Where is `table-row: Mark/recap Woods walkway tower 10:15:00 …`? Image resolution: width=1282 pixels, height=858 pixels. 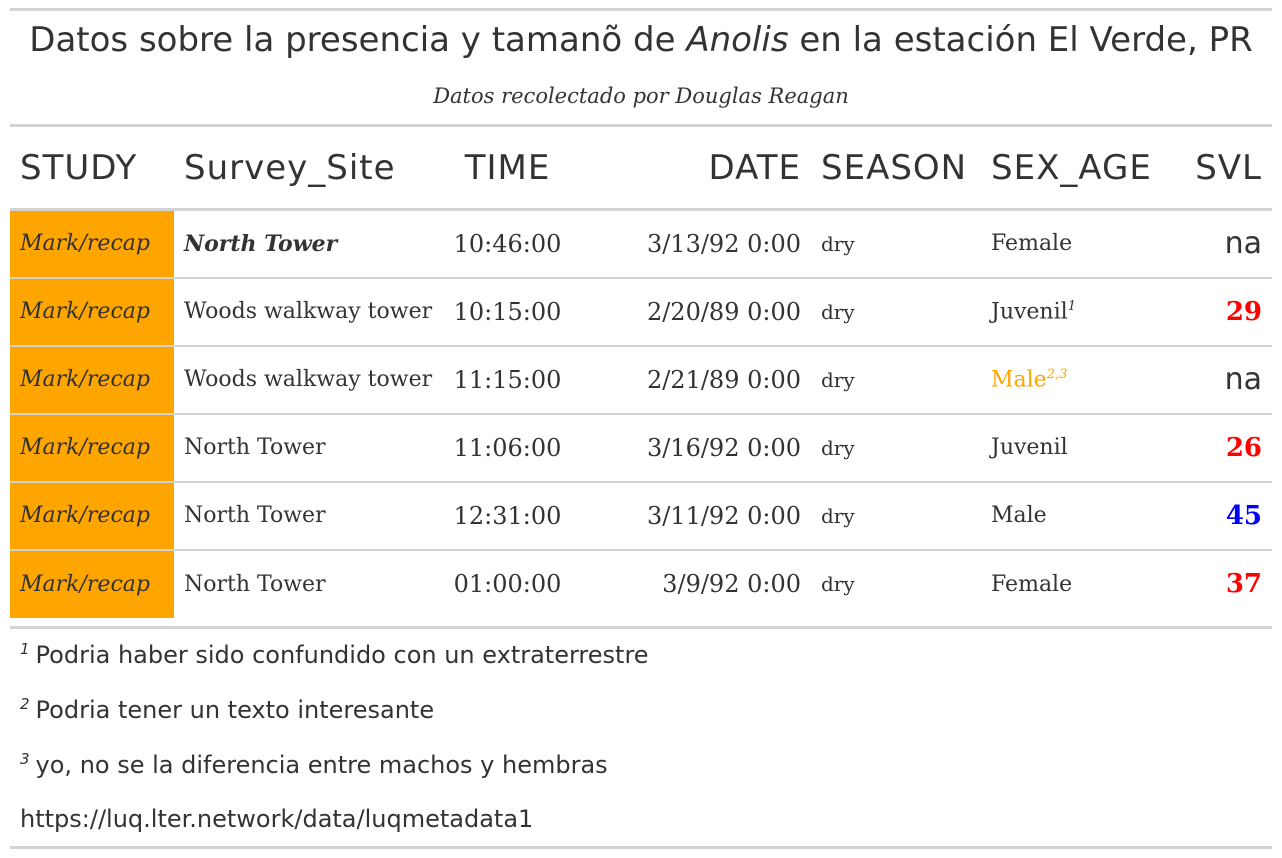
table-row: Mark/recap Woods walkway tower 10:15:00 … is located at coordinates (641, 311).